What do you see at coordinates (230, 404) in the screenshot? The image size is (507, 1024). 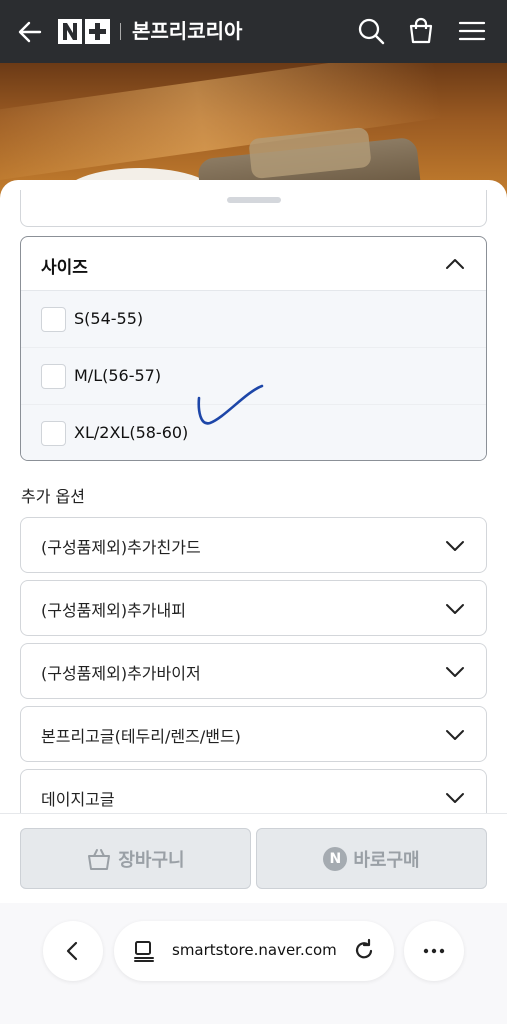 I see `handwritten-check-mark` at bounding box center [230, 404].